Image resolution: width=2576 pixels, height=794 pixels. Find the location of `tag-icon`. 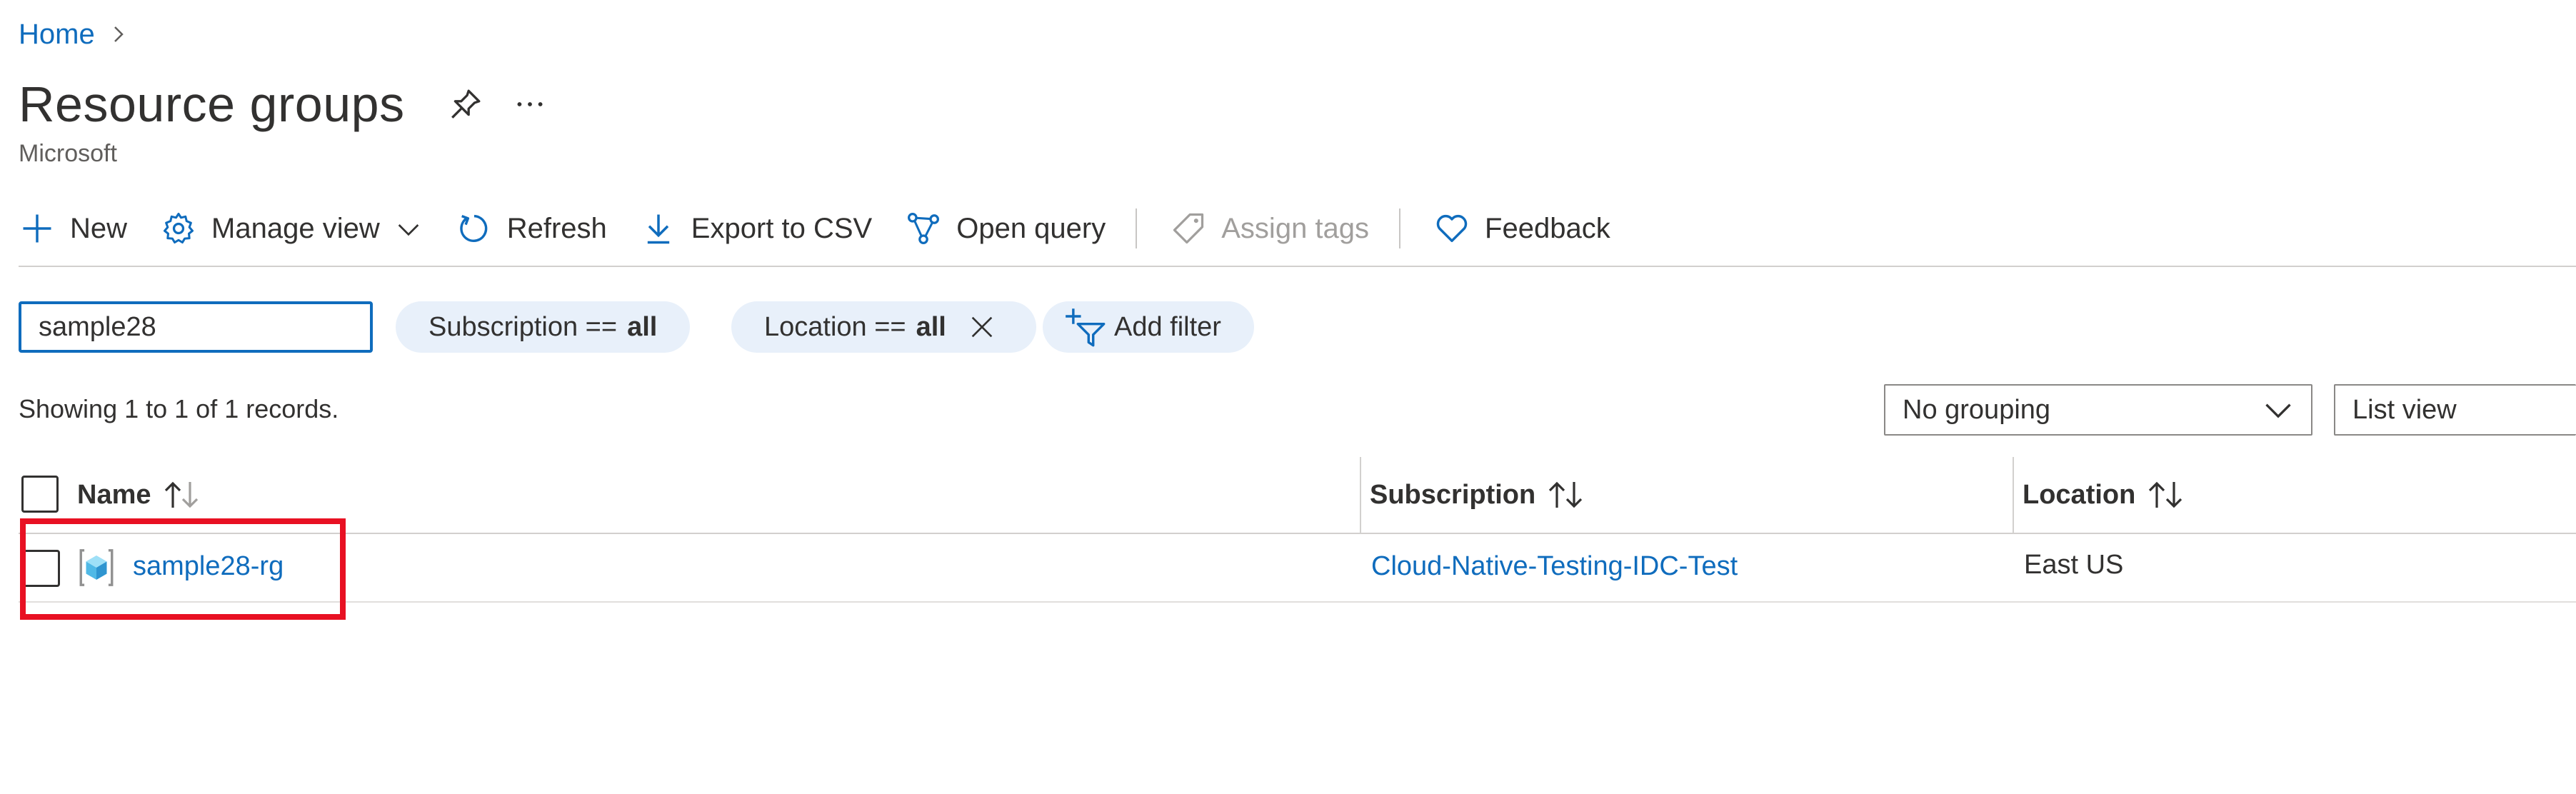

tag-icon is located at coordinates (1188, 228).